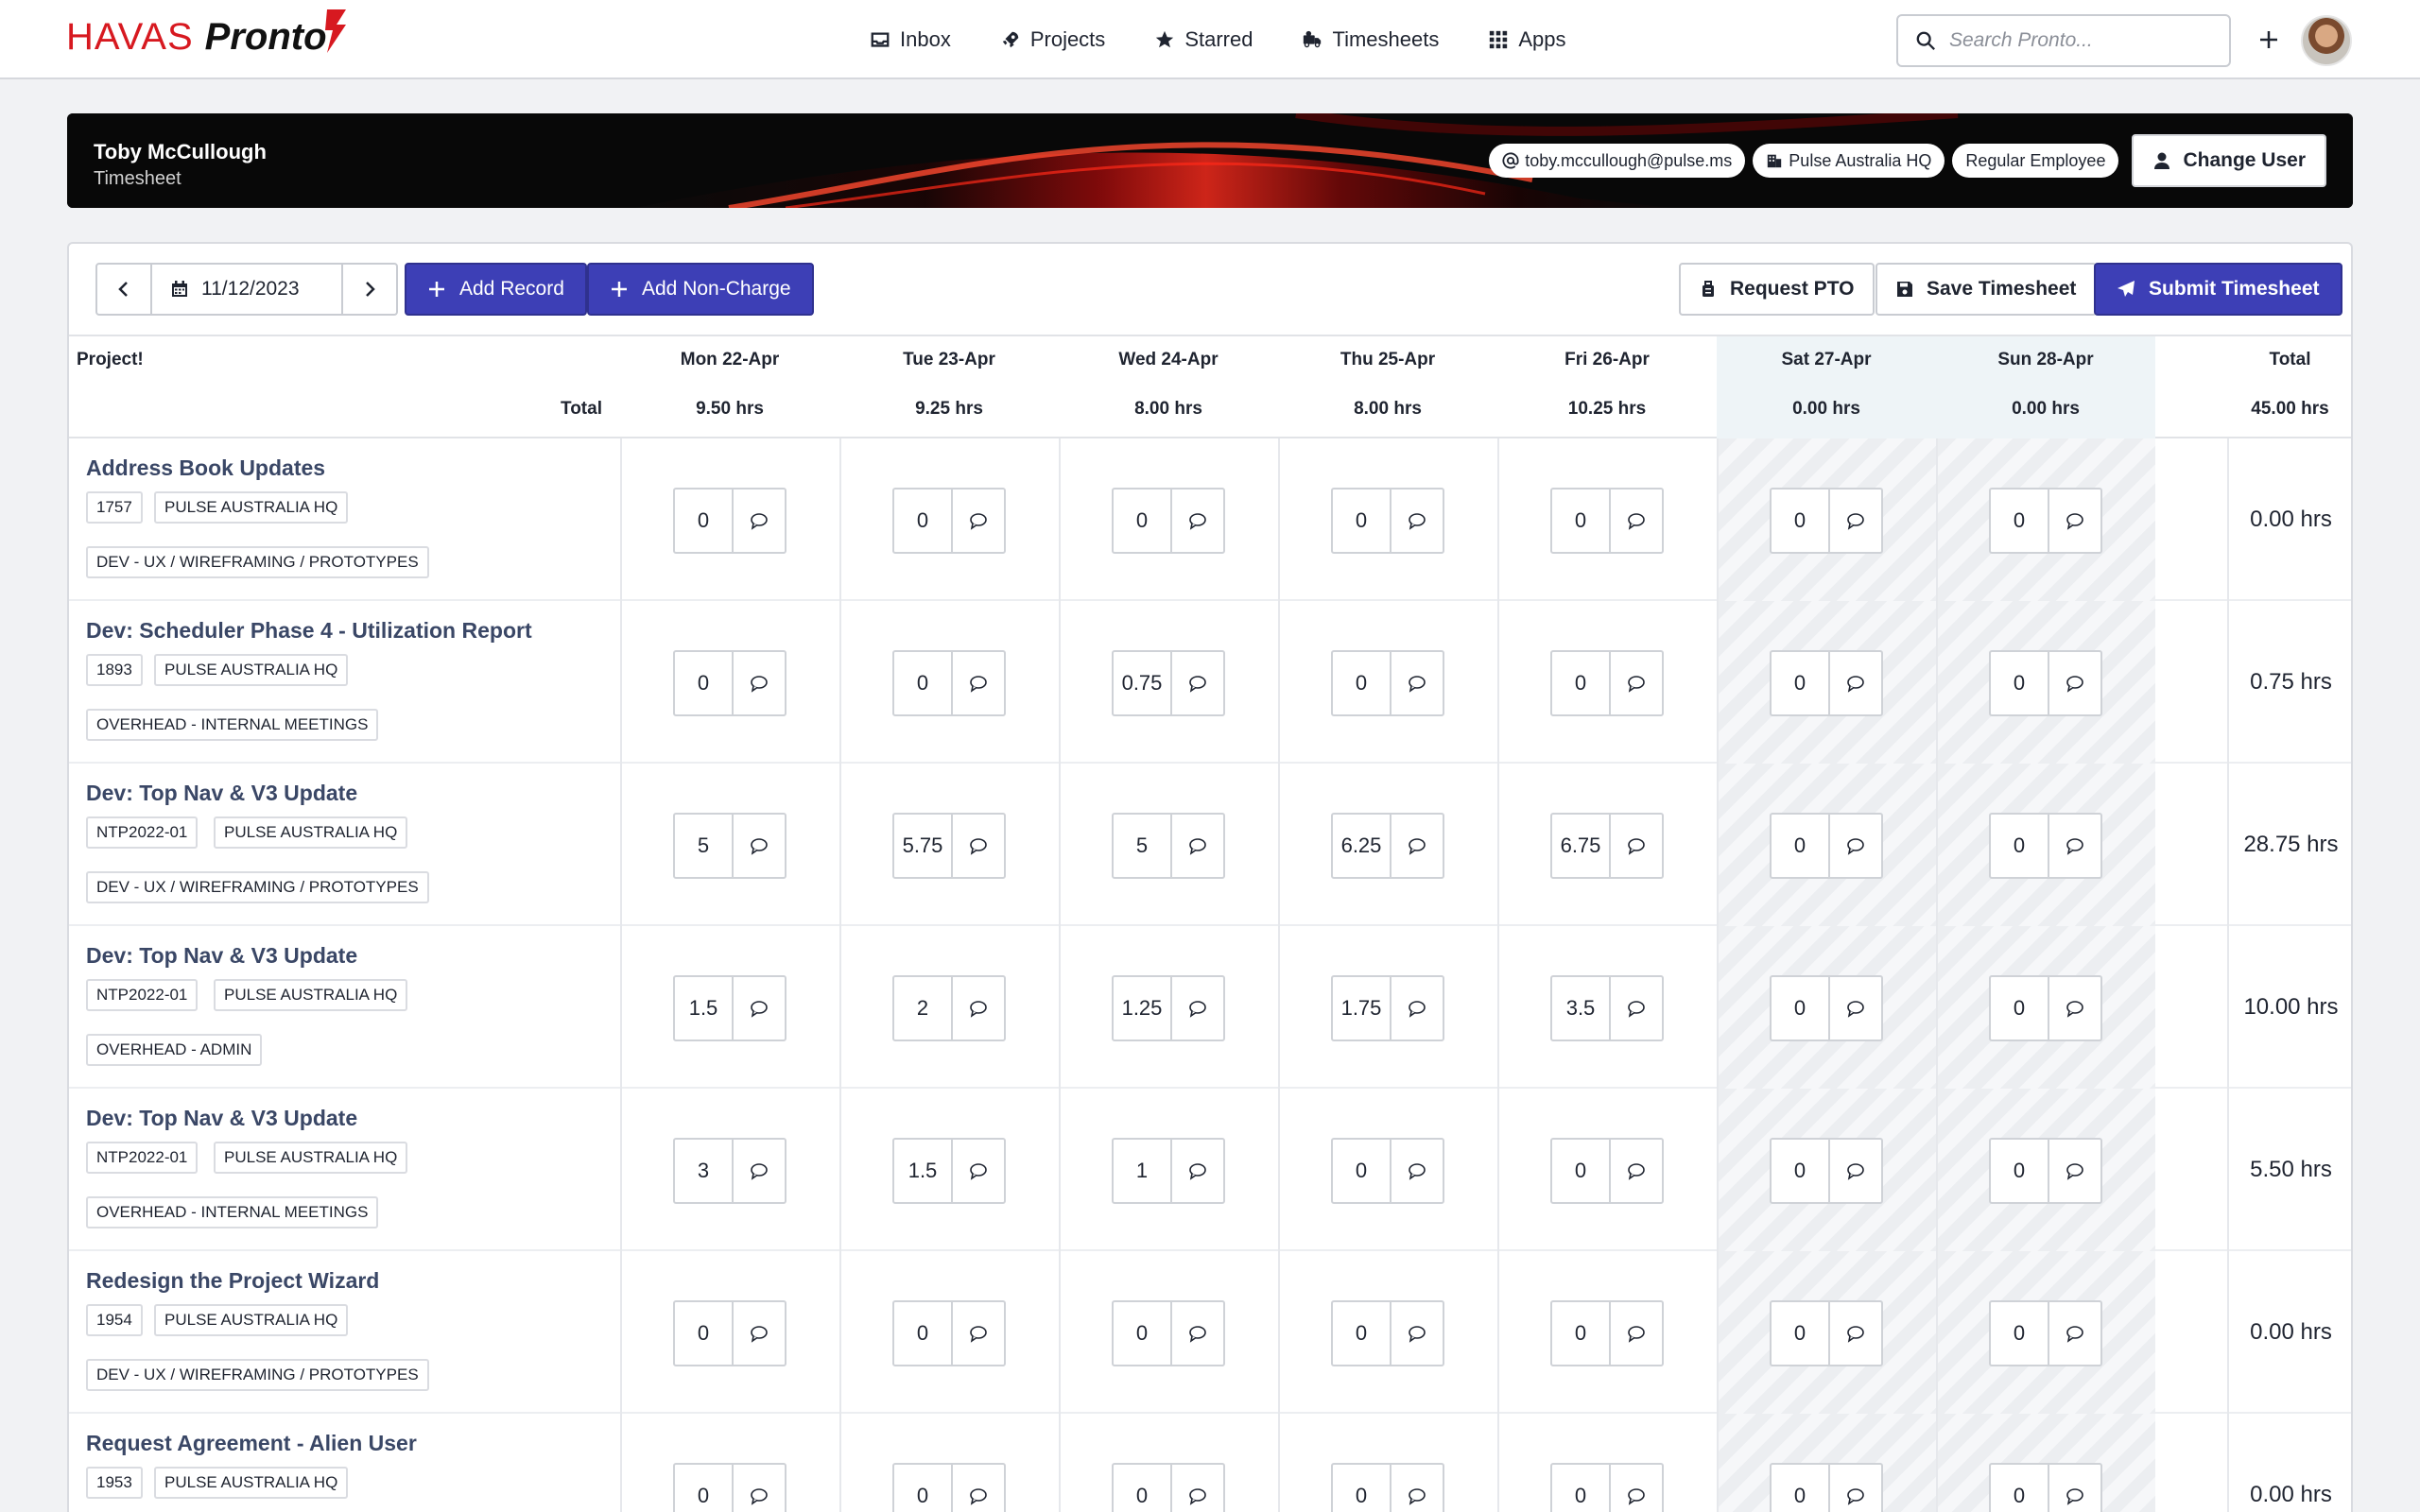 The width and height of the screenshot is (2420, 1512). I want to click on nav-projects: Projects, so click(1053, 39).